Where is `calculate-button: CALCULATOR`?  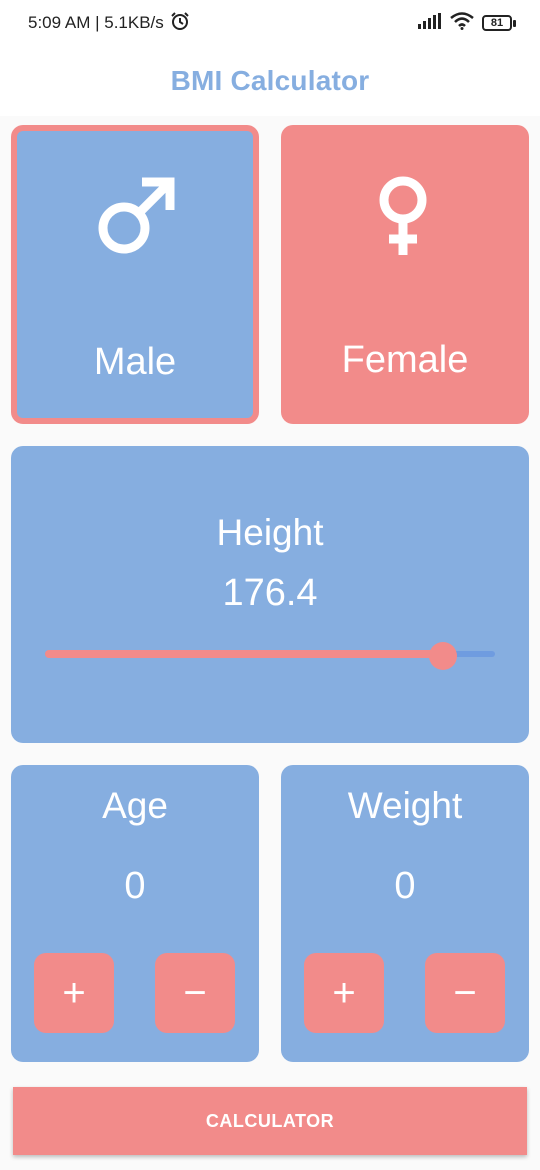
calculate-button: CALCULATOR is located at coordinates (270, 1121).